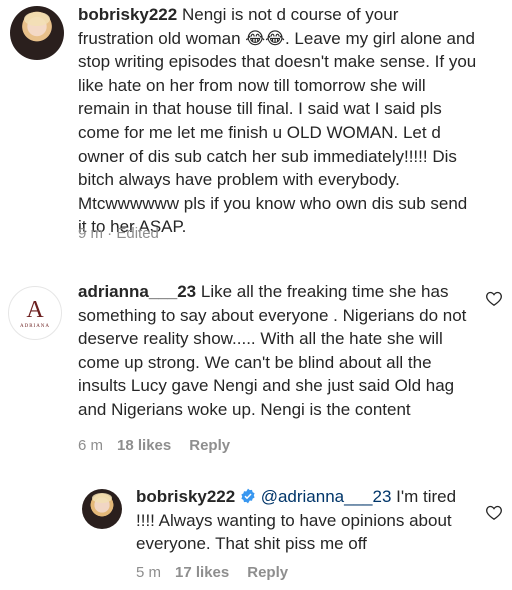  I want to click on likes-count: 18 likes, so click(144, 445).